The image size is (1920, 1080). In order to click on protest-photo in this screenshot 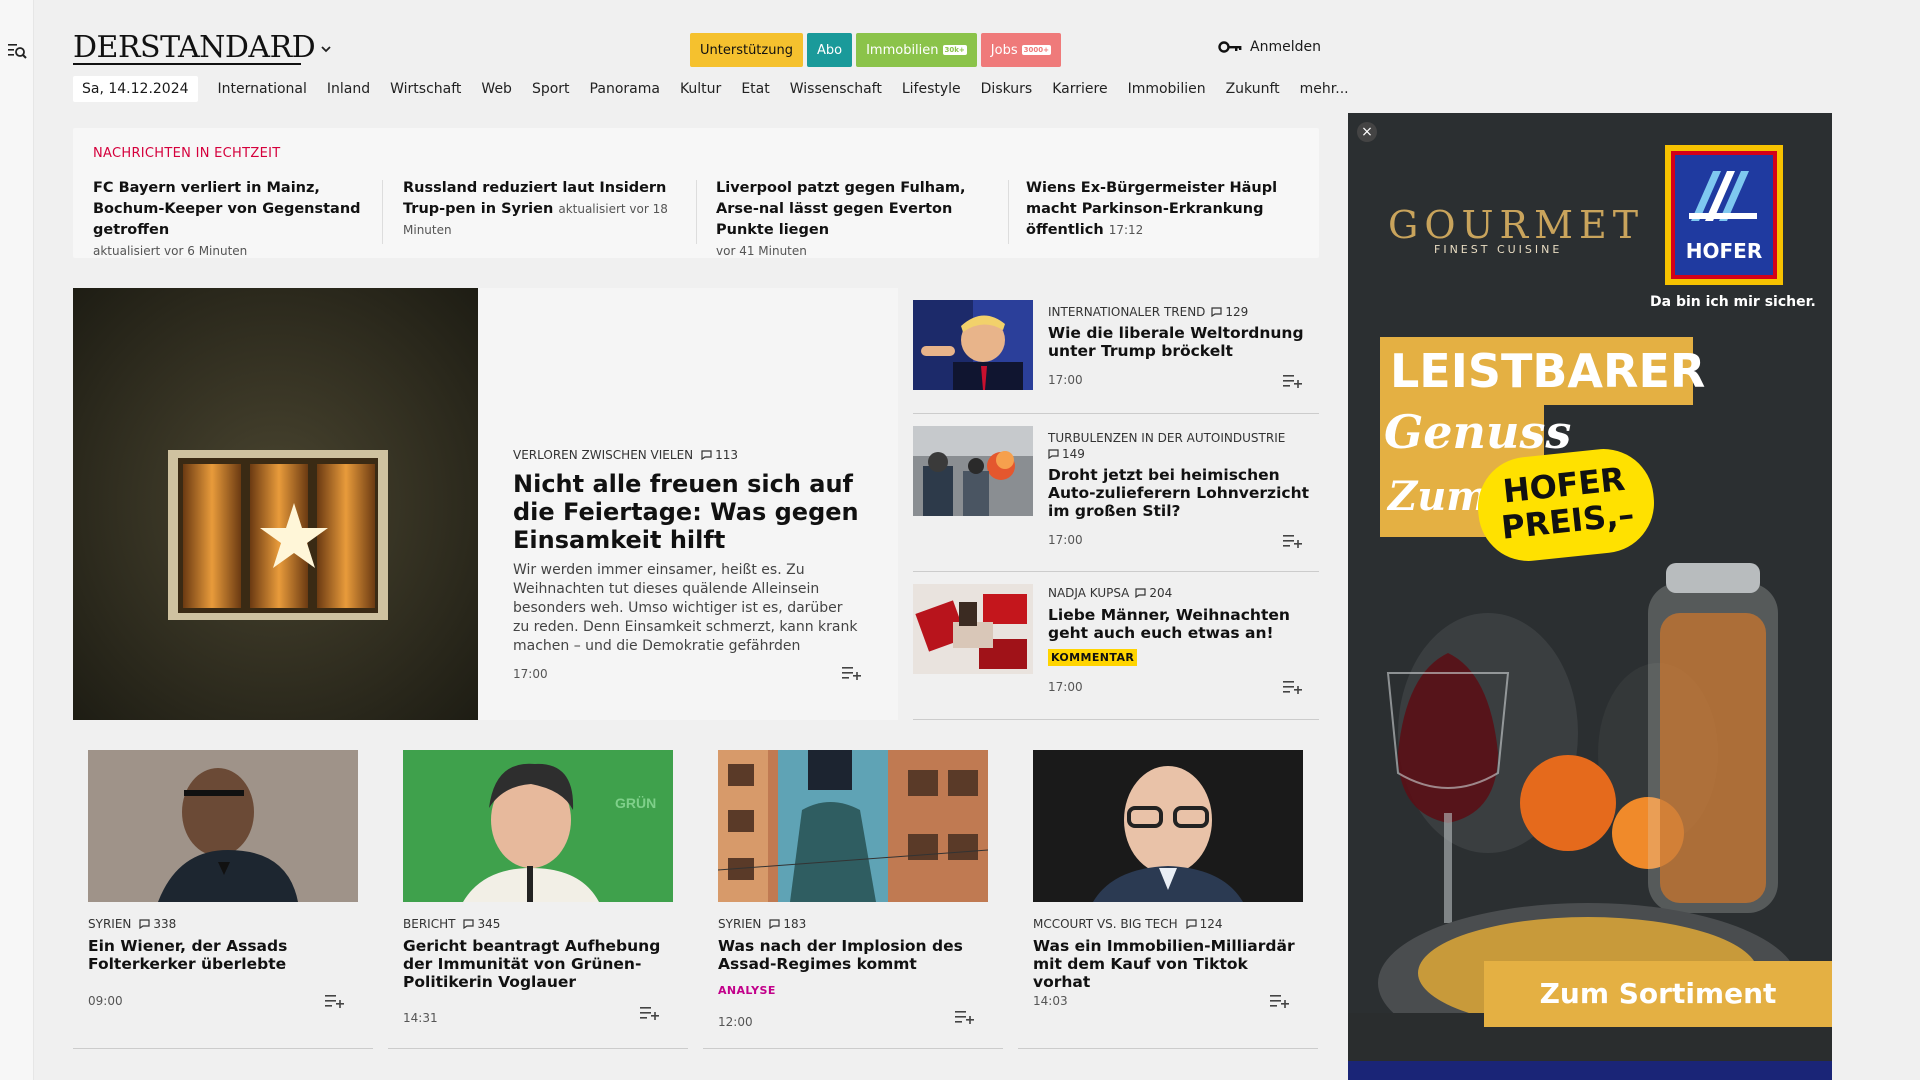, I will do `click(973, 471)`.